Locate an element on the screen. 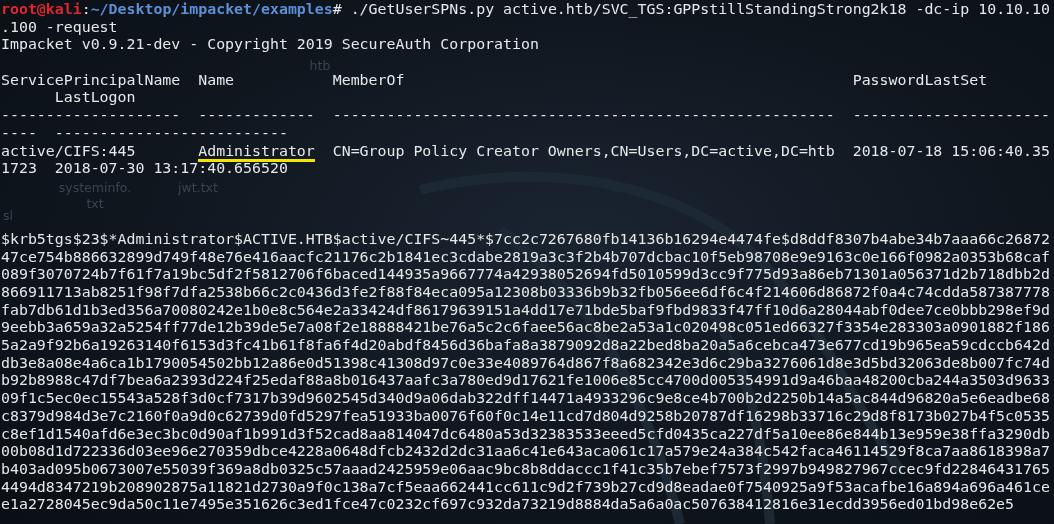  output-line: LastLogon is located at coordinates (94, 98).